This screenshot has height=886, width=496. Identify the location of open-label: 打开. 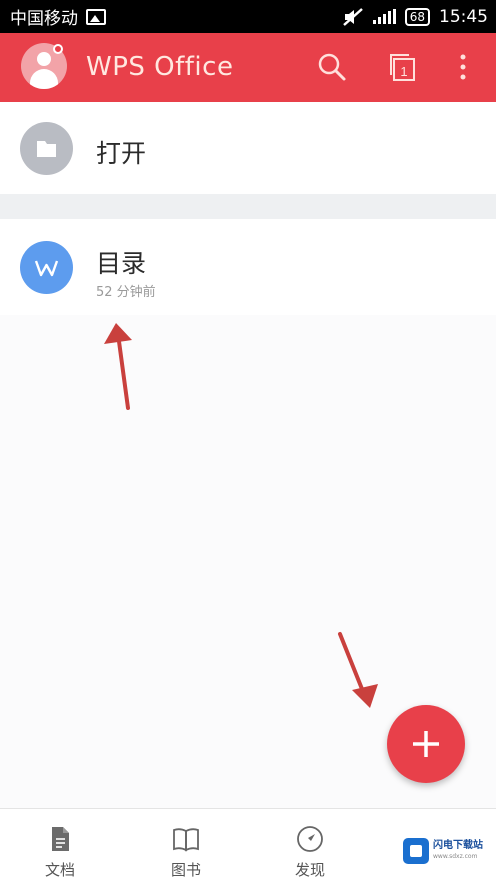
(121, 153).